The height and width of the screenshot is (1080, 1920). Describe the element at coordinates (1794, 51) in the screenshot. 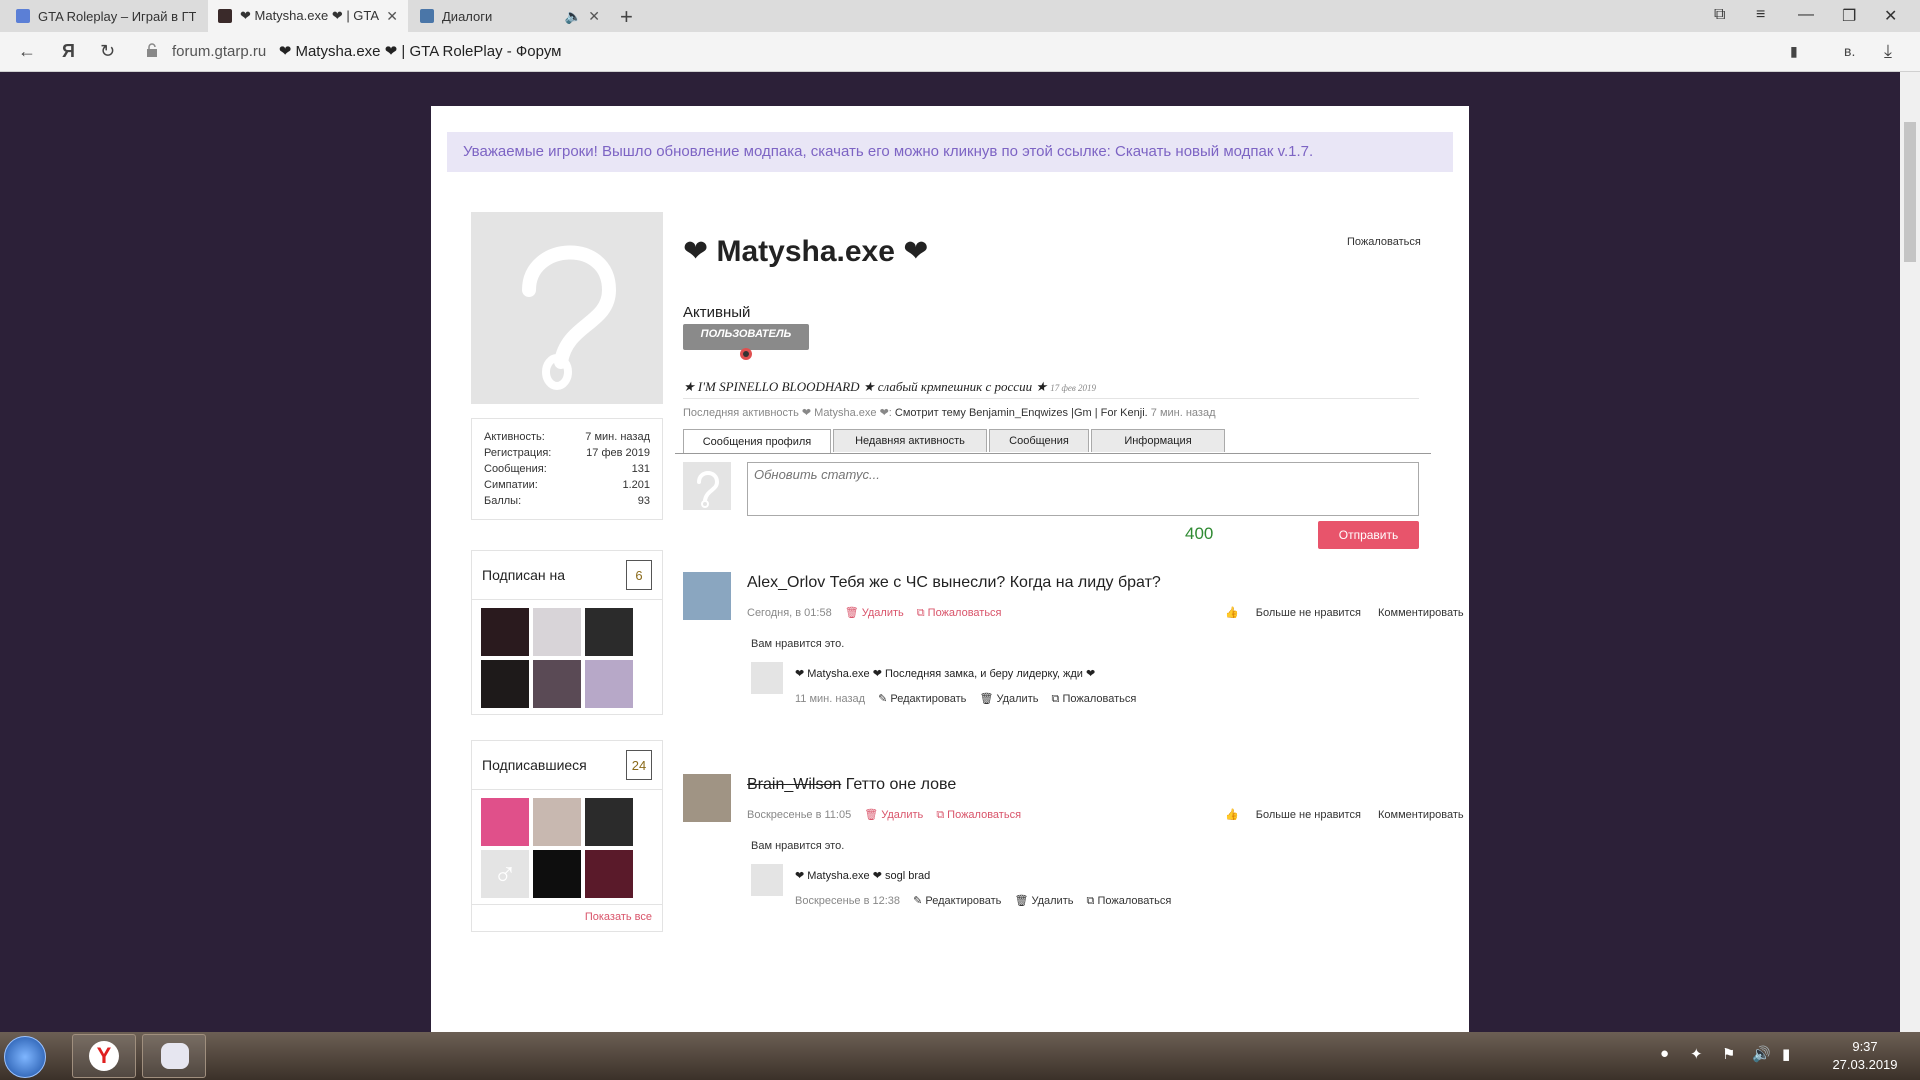

I see `bookmark-icon: ▮` at that location.